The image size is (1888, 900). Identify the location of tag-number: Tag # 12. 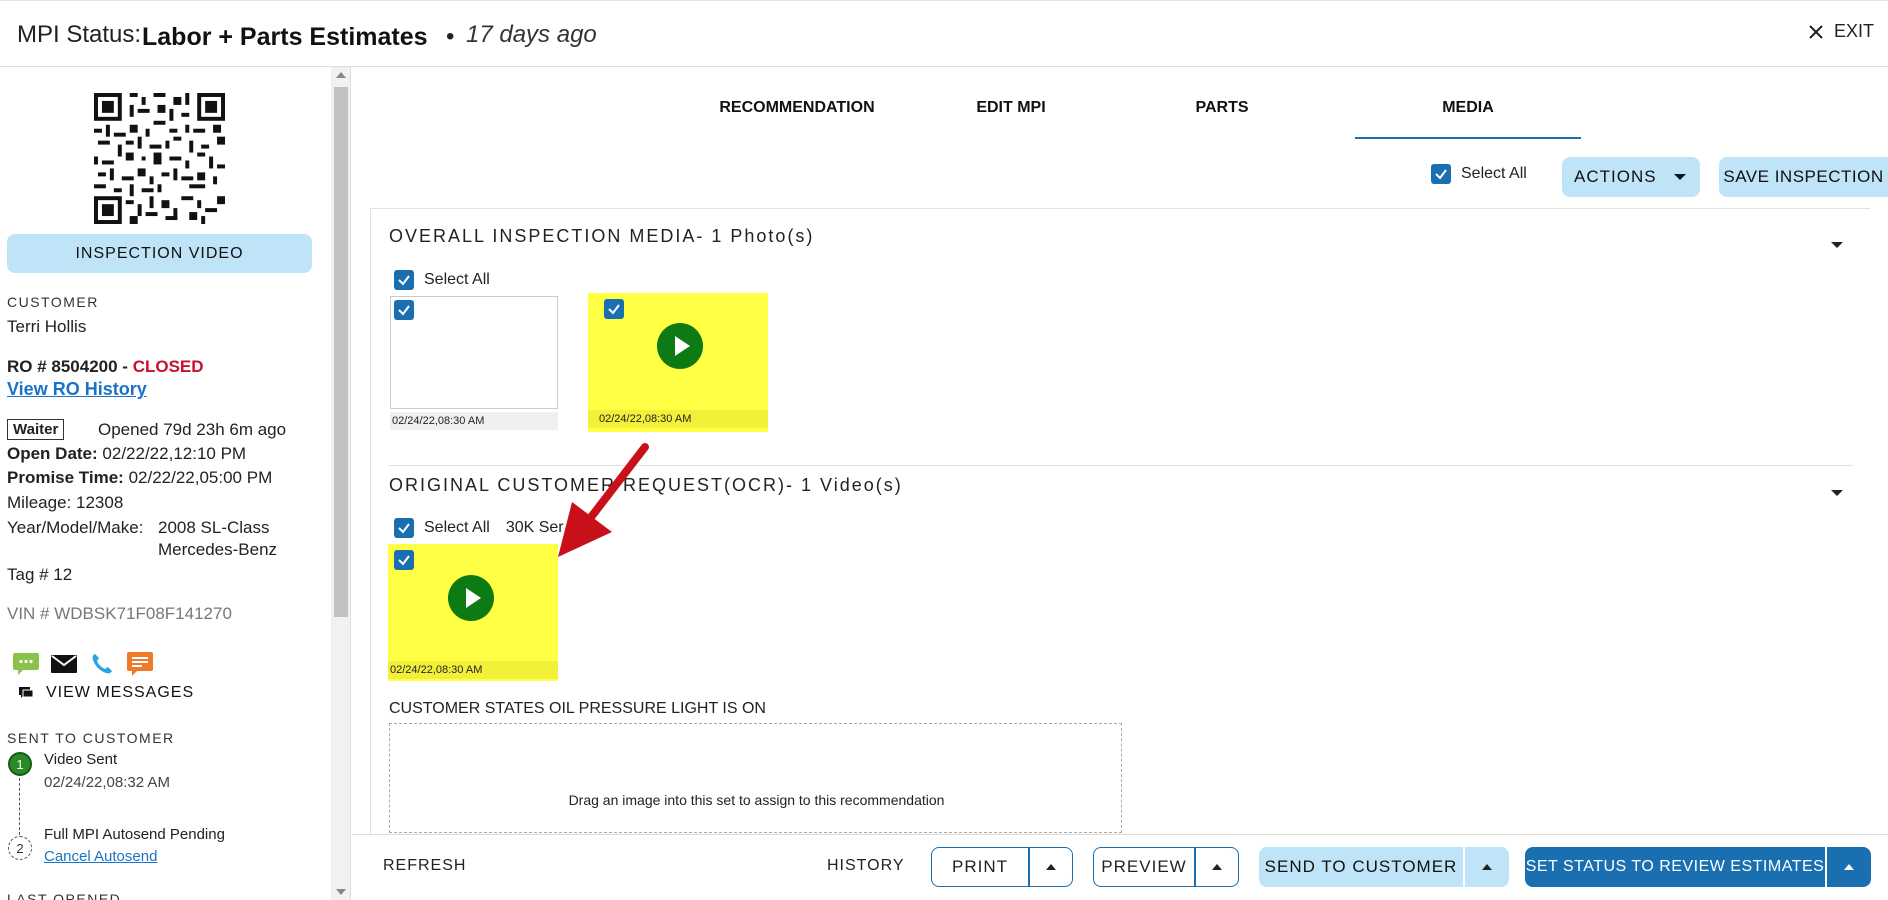
(40, 574).